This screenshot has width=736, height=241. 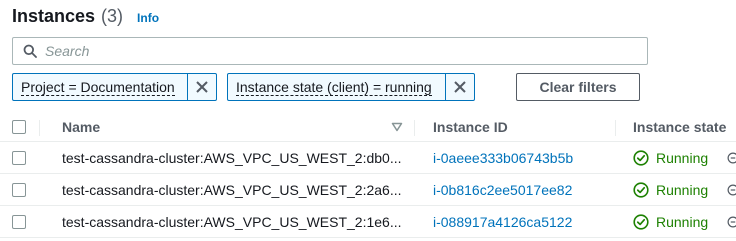 I want to click on column-header-instance-id: Instance ID, so click(x=528, y=127).